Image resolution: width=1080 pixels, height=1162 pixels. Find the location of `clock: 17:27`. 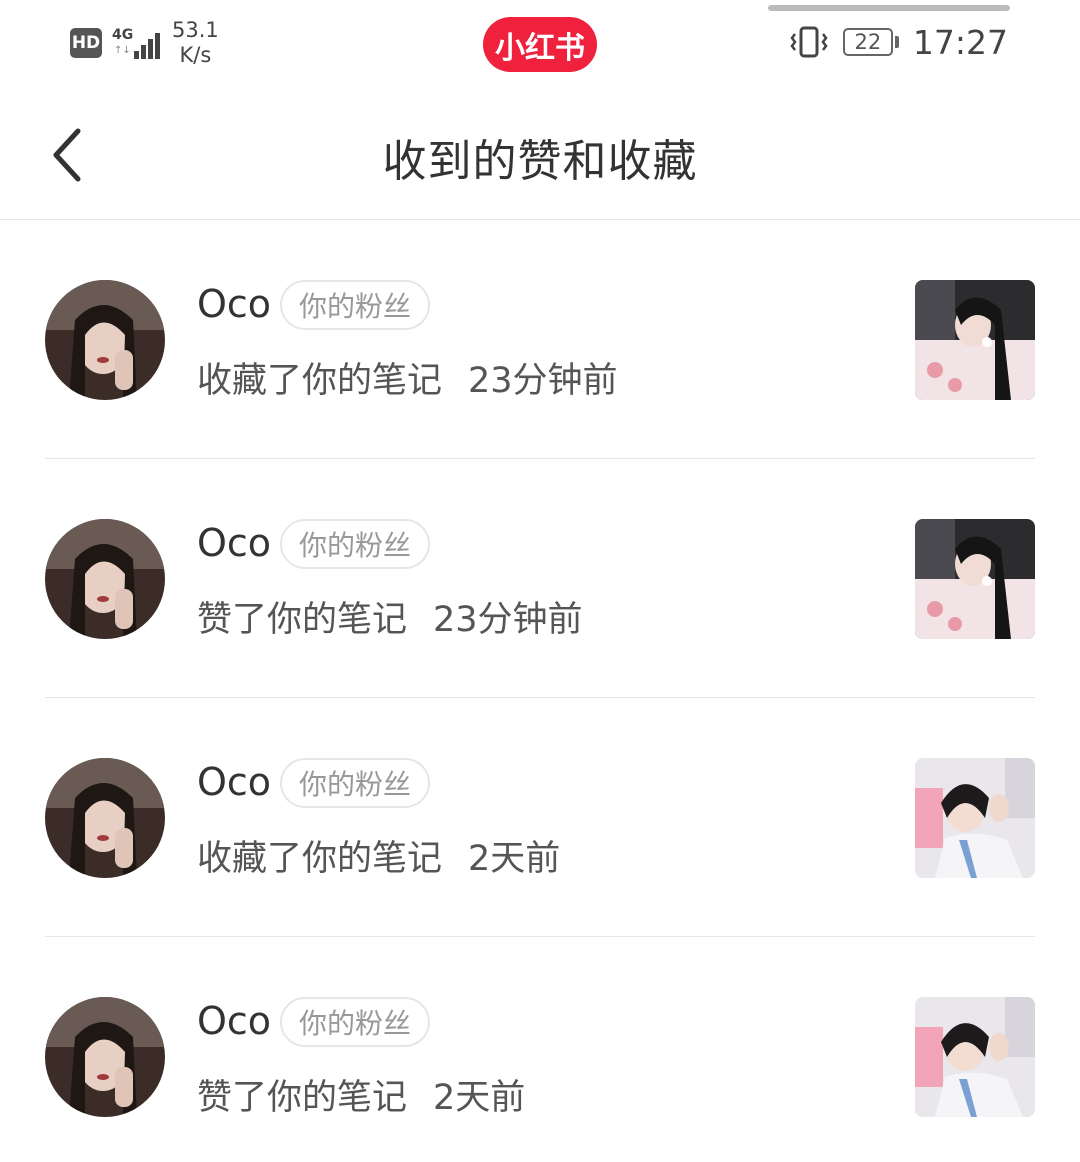

clock: 17:27 is located at coordinates (960, 42).